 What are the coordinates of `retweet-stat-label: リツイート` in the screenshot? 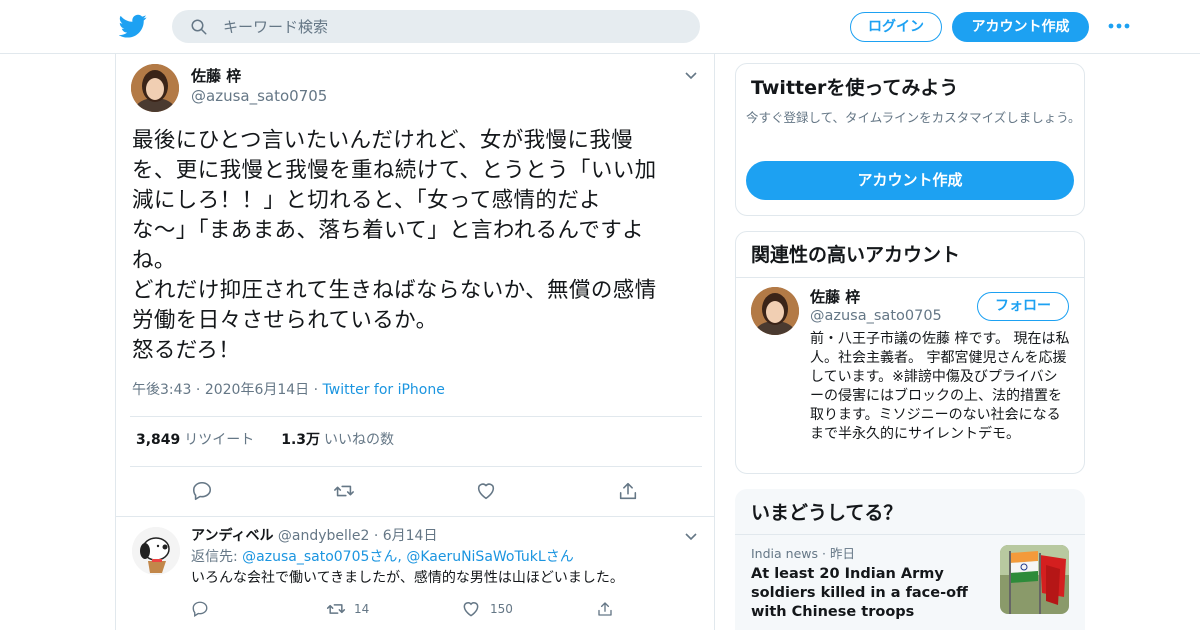 It's located at (219, 440).